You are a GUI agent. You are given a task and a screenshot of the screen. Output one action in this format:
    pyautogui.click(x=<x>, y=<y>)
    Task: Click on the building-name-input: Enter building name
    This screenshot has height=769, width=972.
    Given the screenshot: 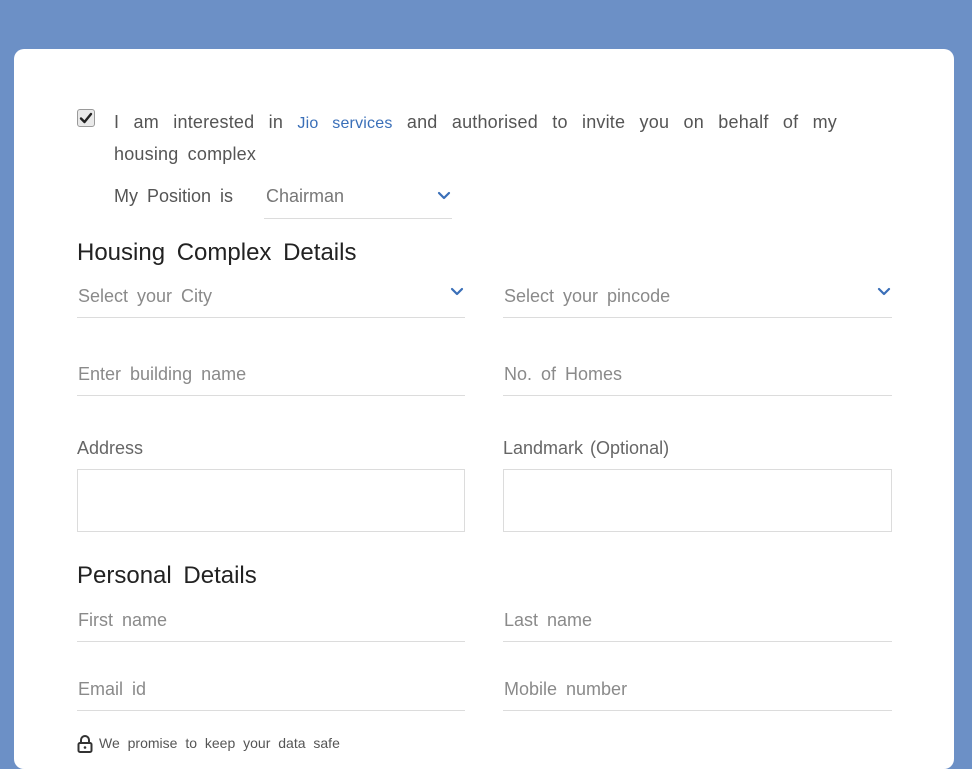 What is the action you would take?
    pyautogui.click(x=271, y=378)
    